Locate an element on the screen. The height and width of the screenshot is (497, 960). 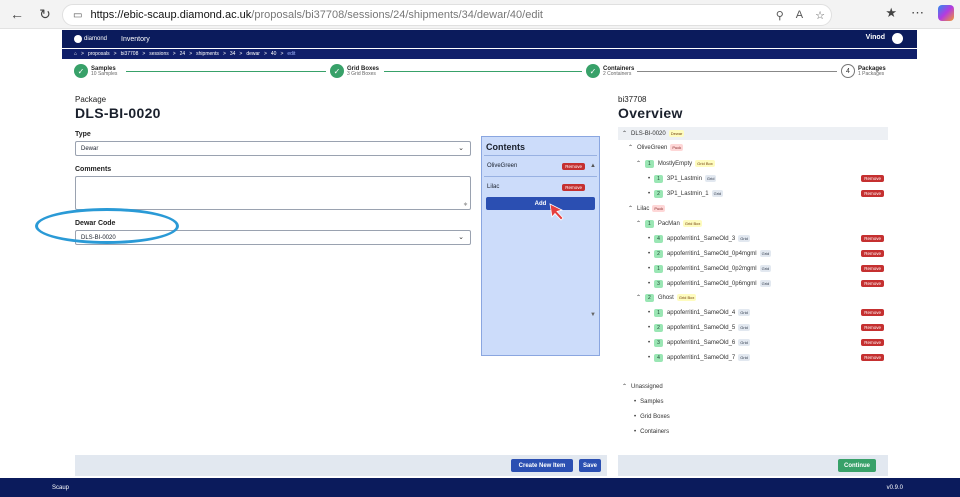
proposal-label: bi37708 is located at coordinates (632, 99).